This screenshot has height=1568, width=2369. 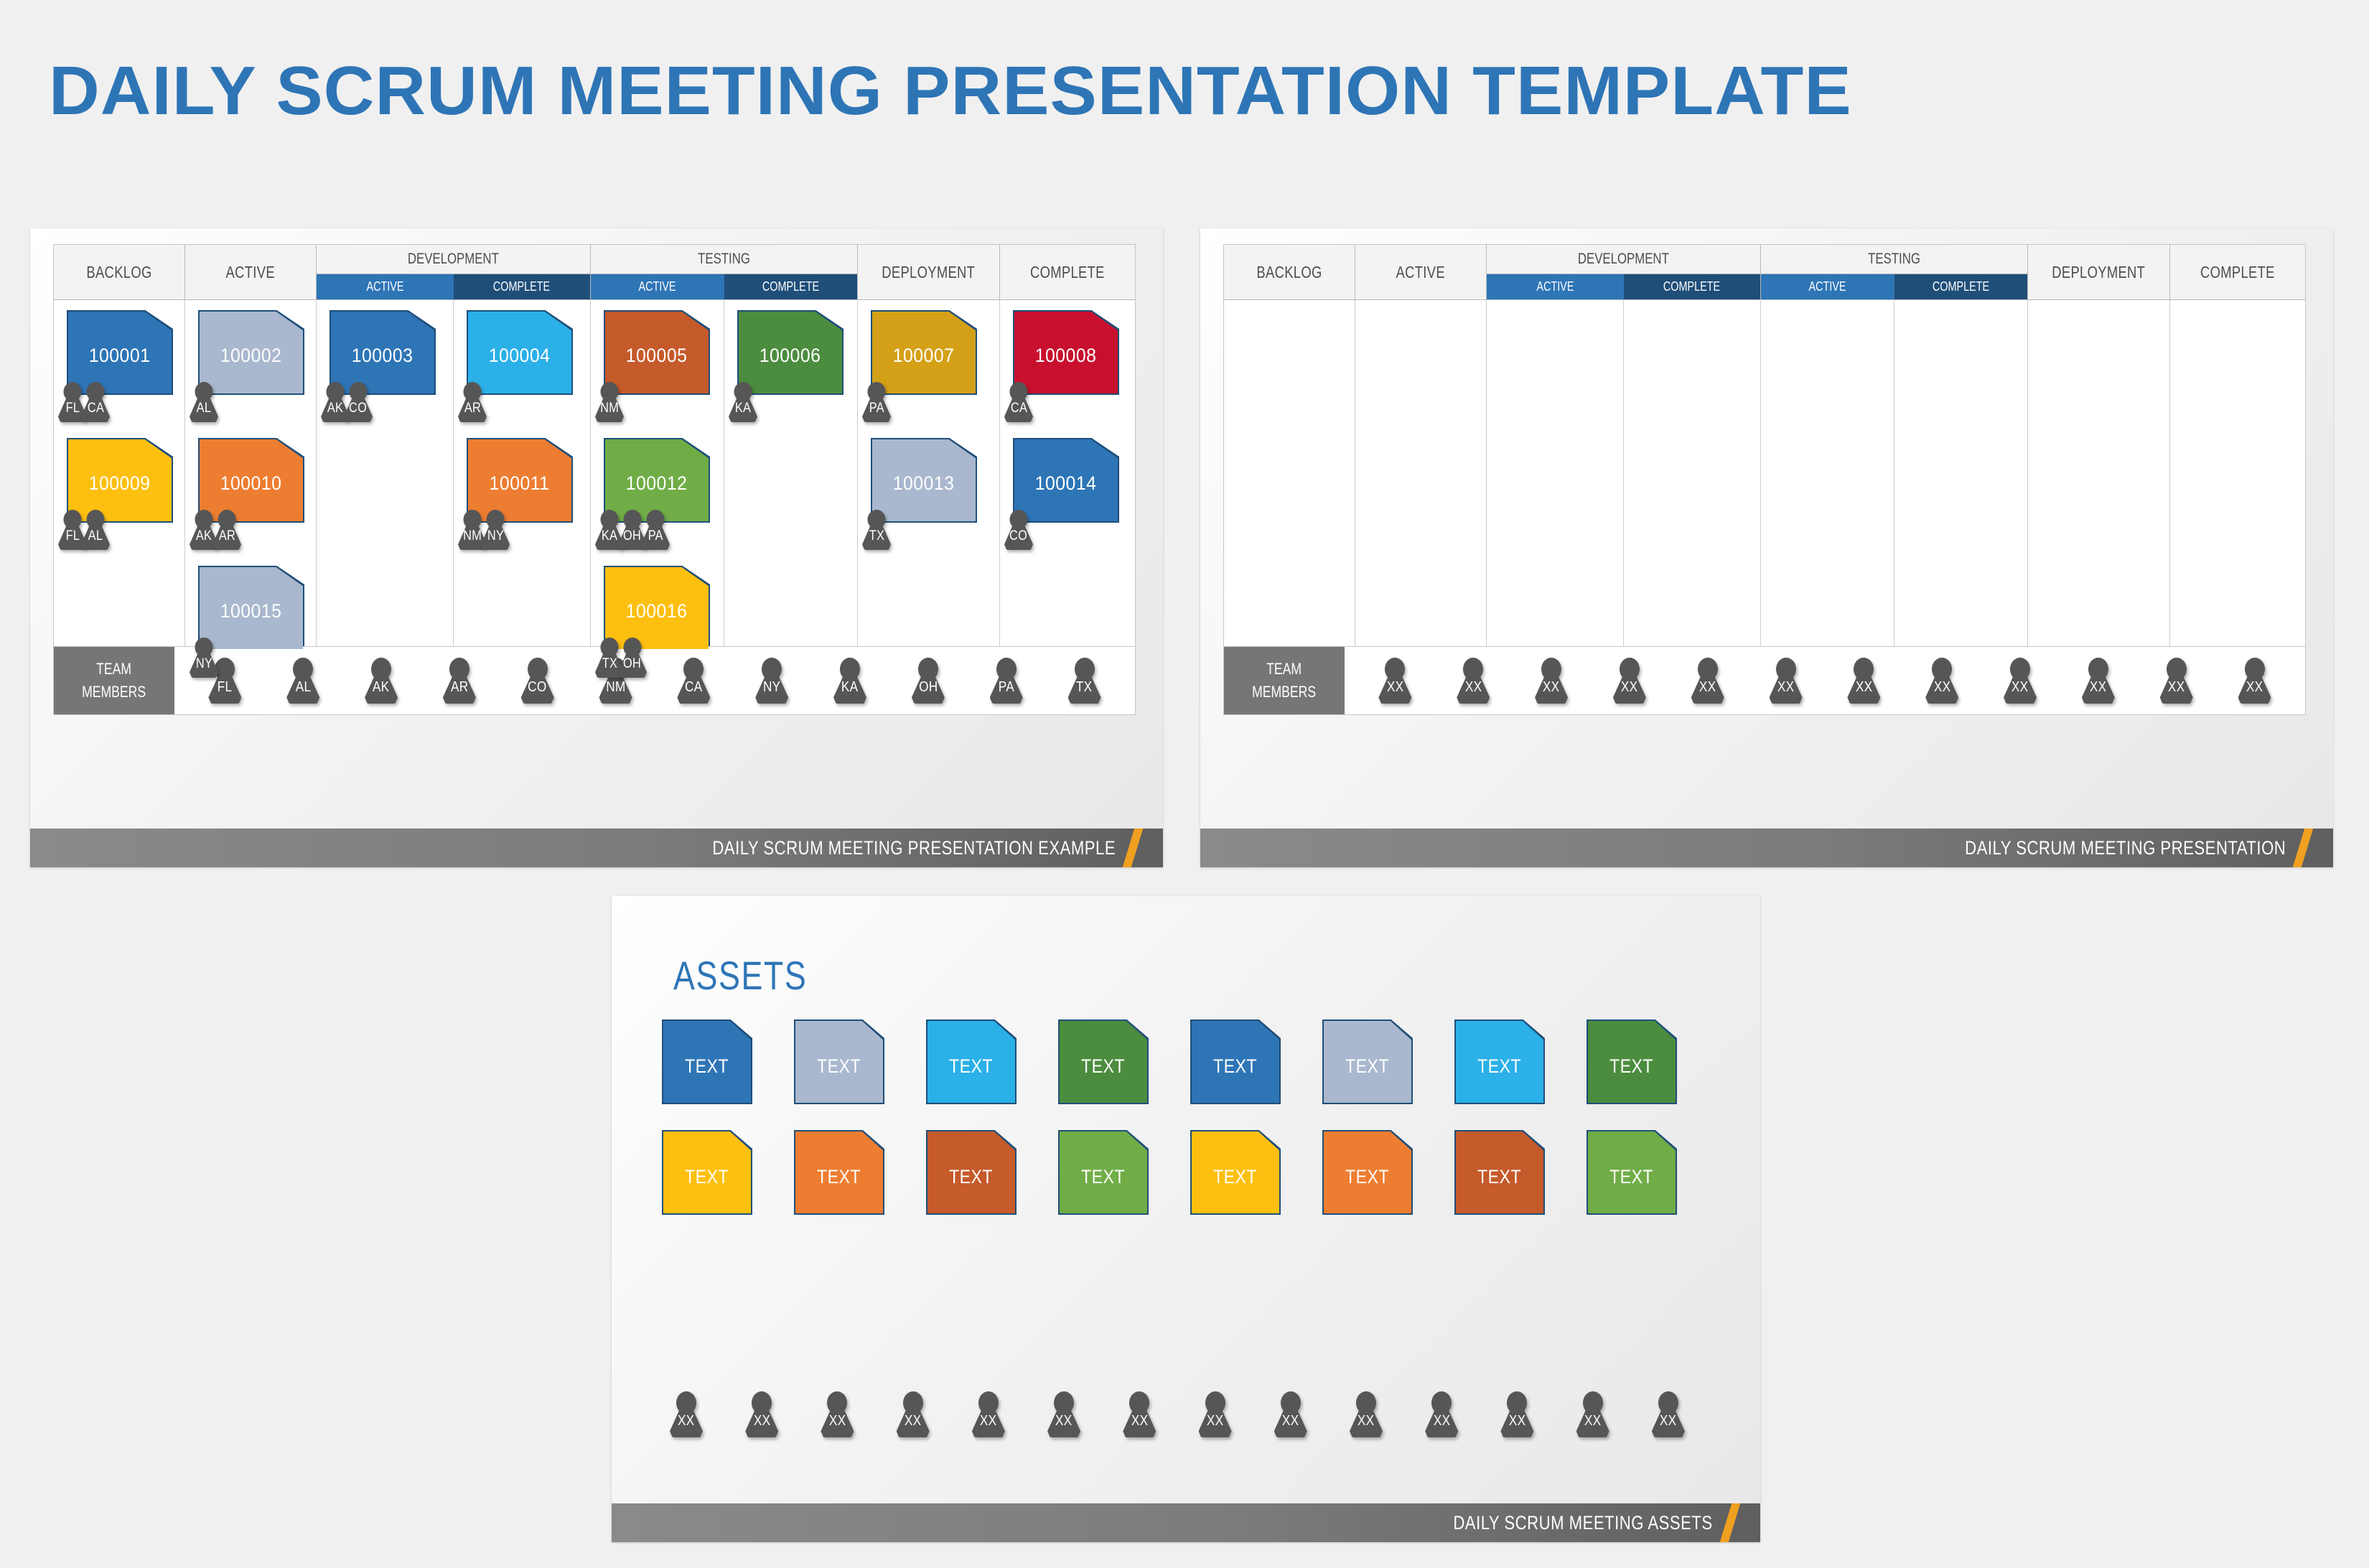 I want to click on board-column: 100003 AK CO, so click(x=385, y=491).